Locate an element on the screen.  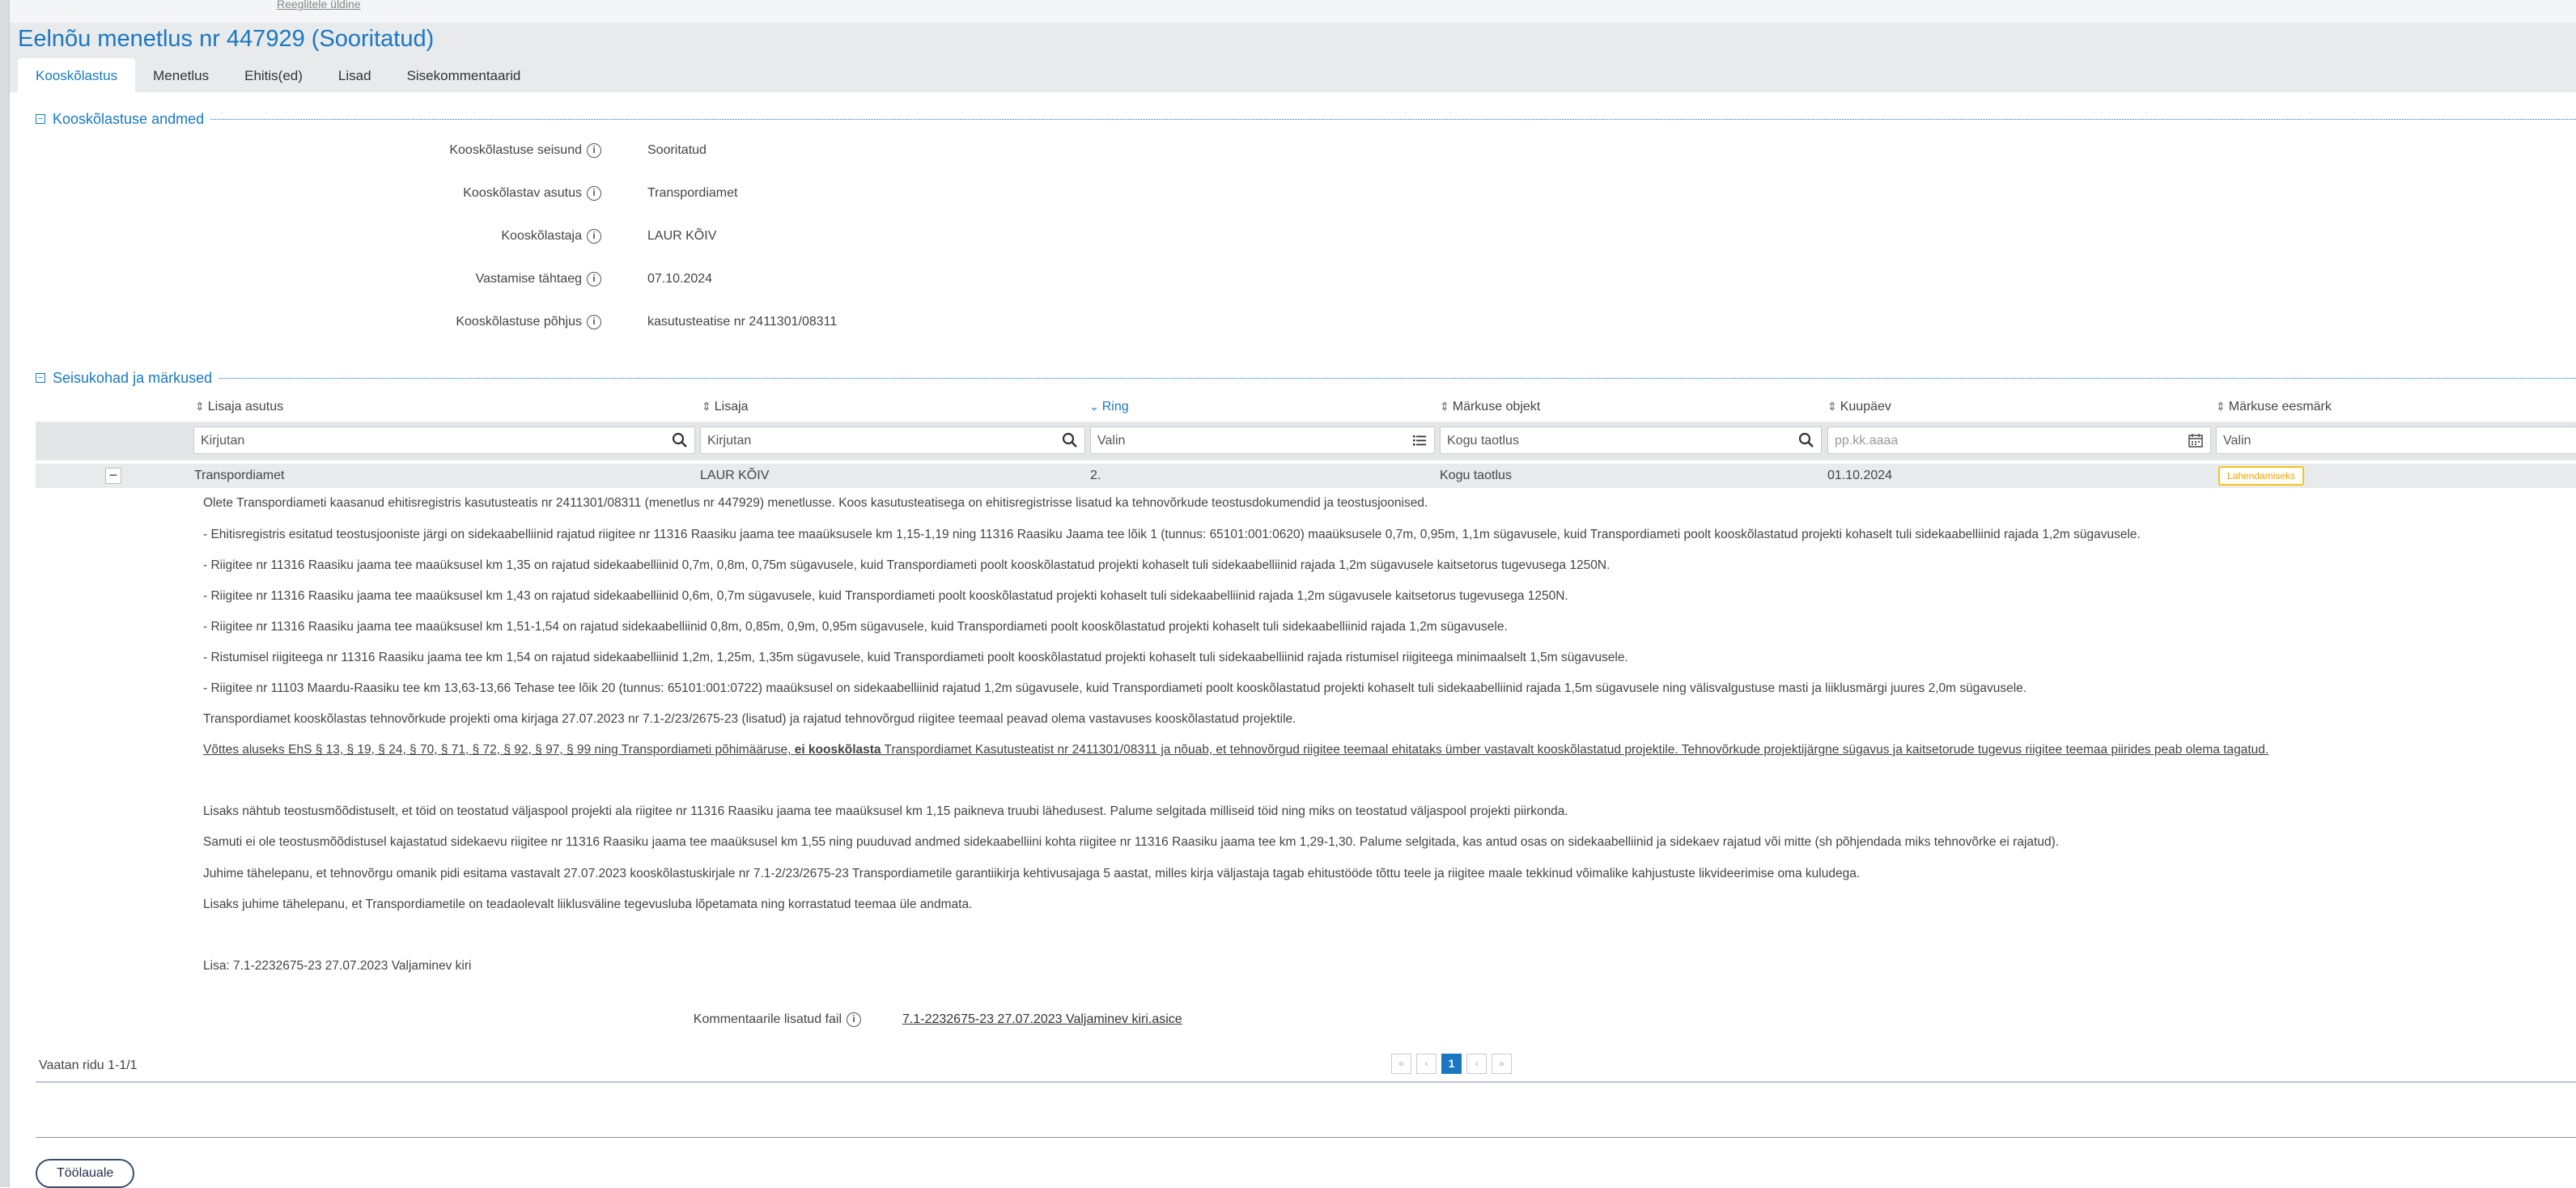
field-label-tahtaeg: Vastamise tähtaeg i is located at coordinates (538, 279).